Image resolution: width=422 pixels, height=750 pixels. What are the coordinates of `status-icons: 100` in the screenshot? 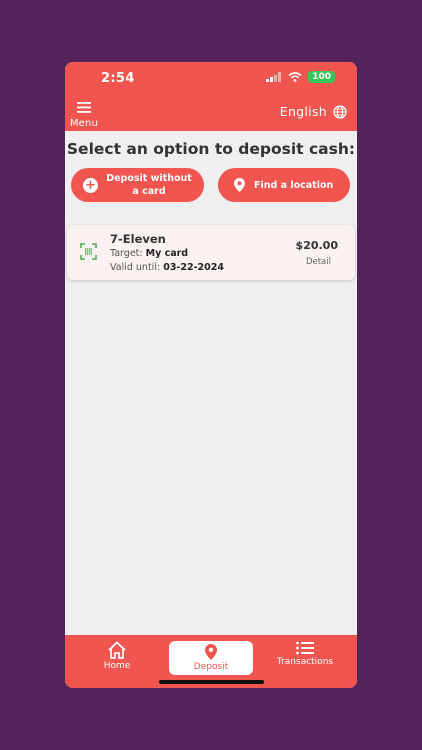 It's located at (300, 77).